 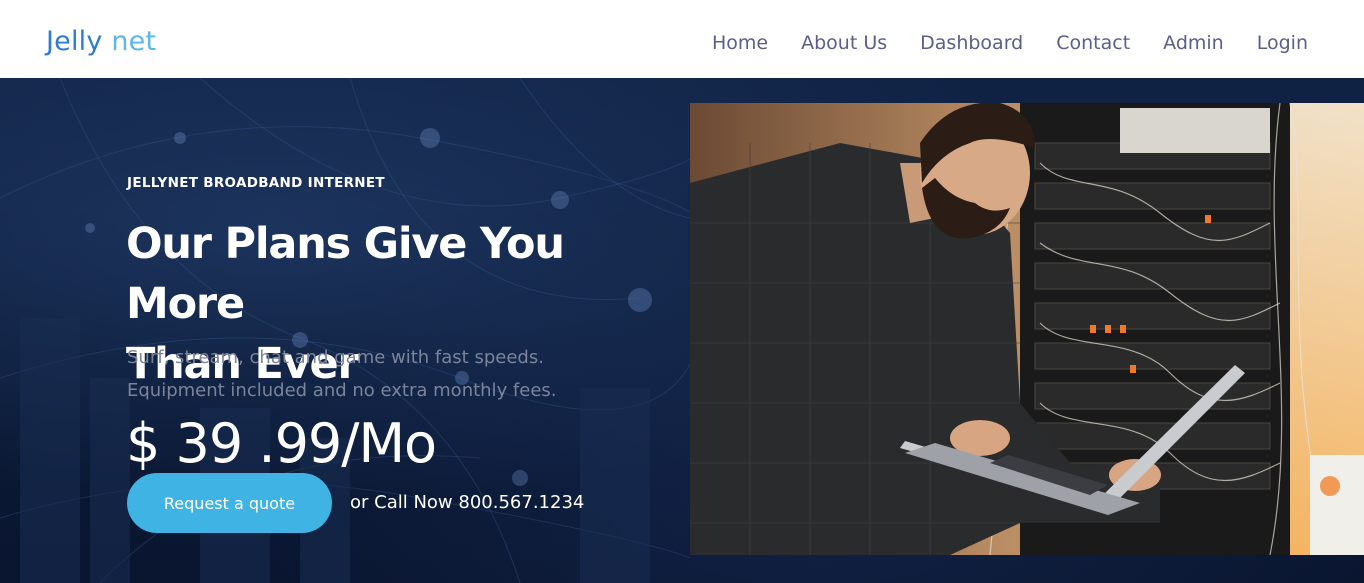 I want to click on call-now-text: or Call Now 800.567.1234, so click(x=467, y=502).